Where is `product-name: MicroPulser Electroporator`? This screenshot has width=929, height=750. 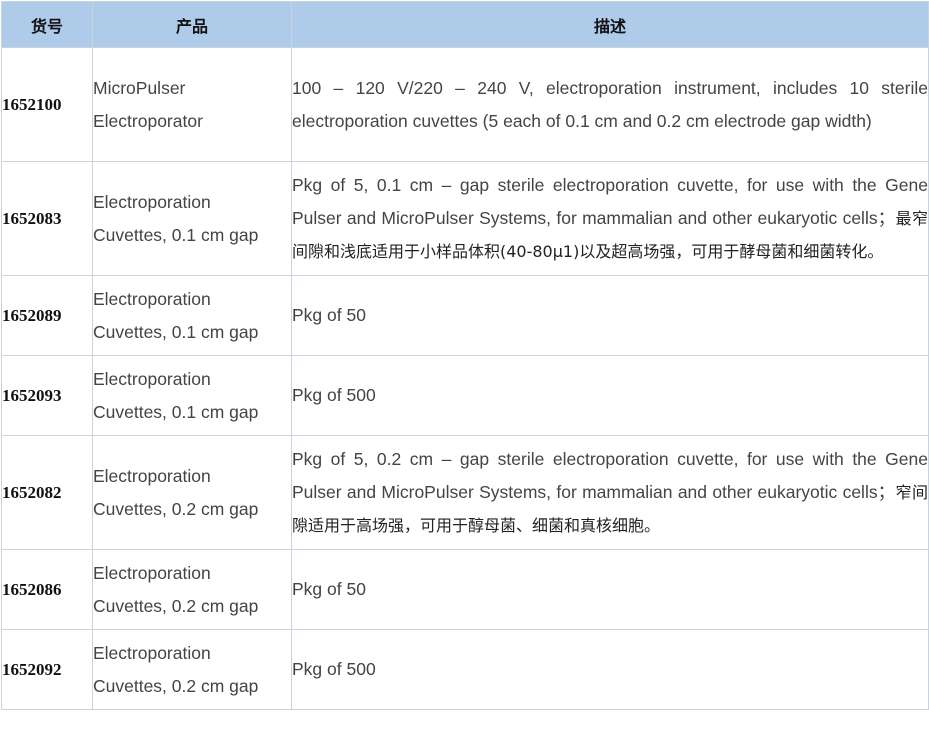
product-name: MicroPulser Electroporator is located at coordinates (192, 104).